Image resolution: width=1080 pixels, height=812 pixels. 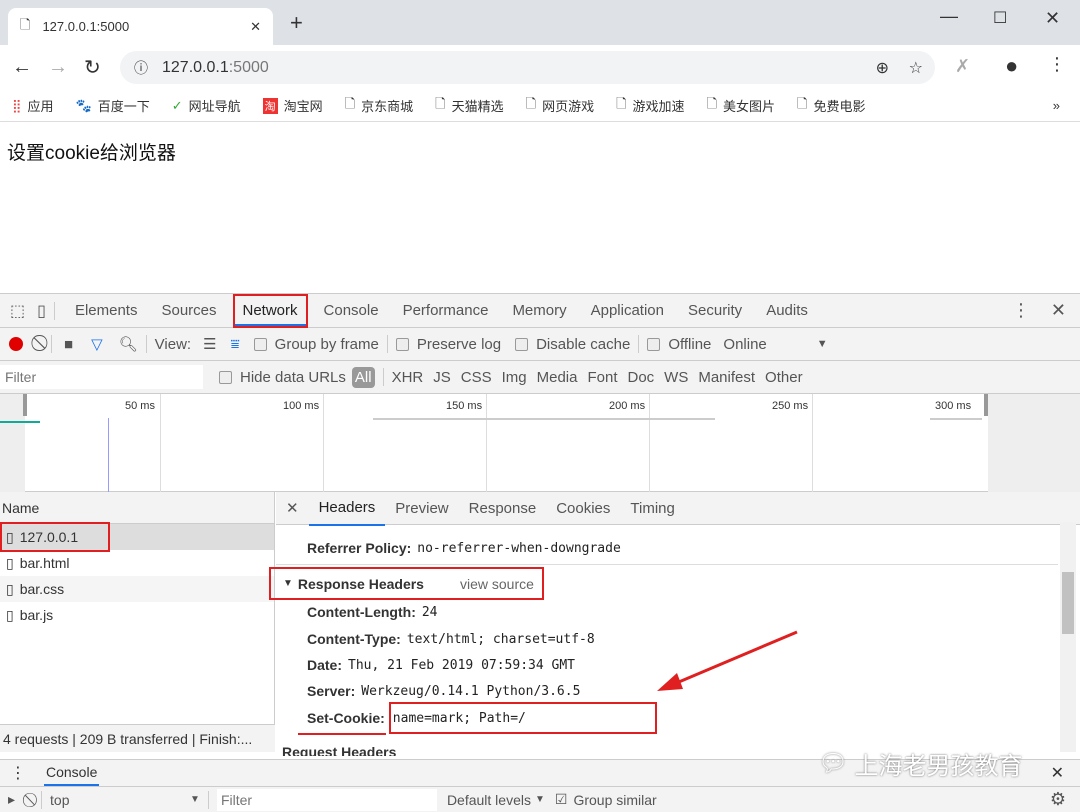 What do you see at coordinates (482, 718) in the screenshot?
I see `set-cookie-row: Set-Cookie: name=mark; Path=/` at bounding box center [482, 718].